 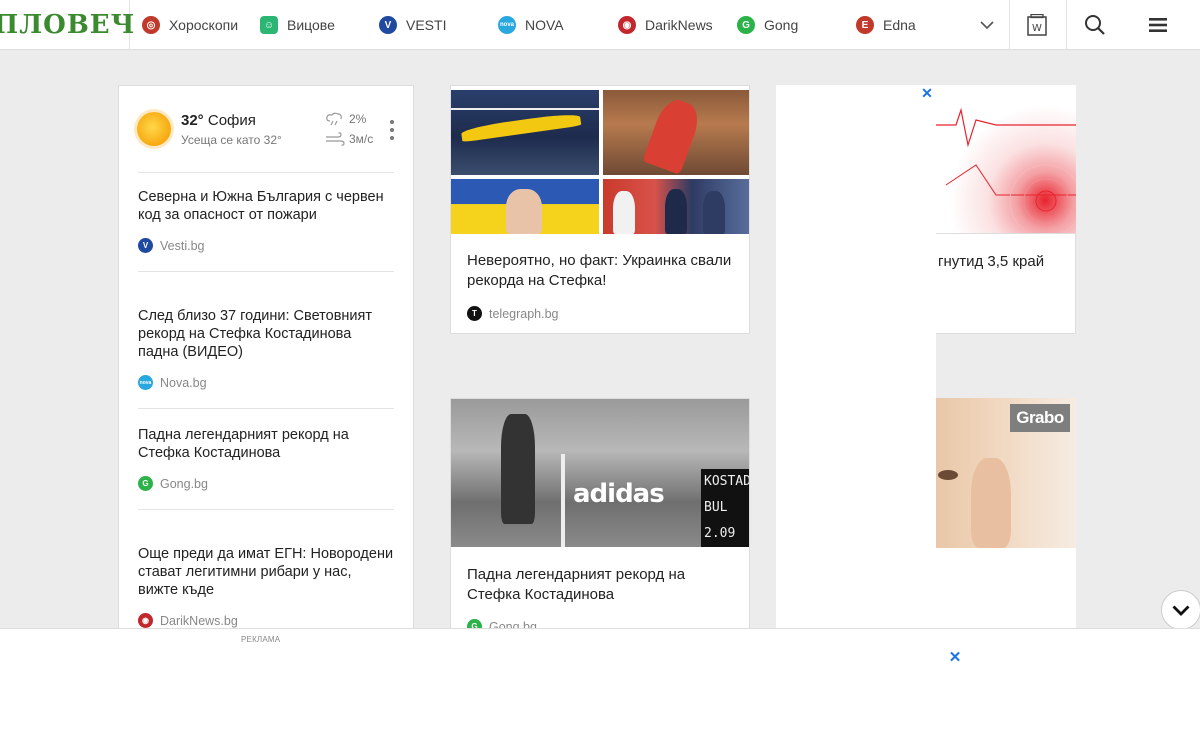 I want to click on nav-item-gong: G Gong, so click(x=767, y=25).